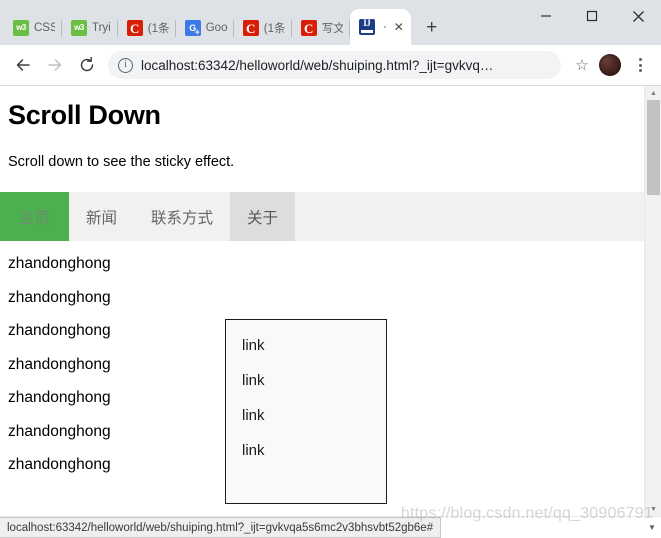  What do you see at coordinates (55, 65) in the screenshot?
I see `forward-icon` at bounding box center [55, 65].